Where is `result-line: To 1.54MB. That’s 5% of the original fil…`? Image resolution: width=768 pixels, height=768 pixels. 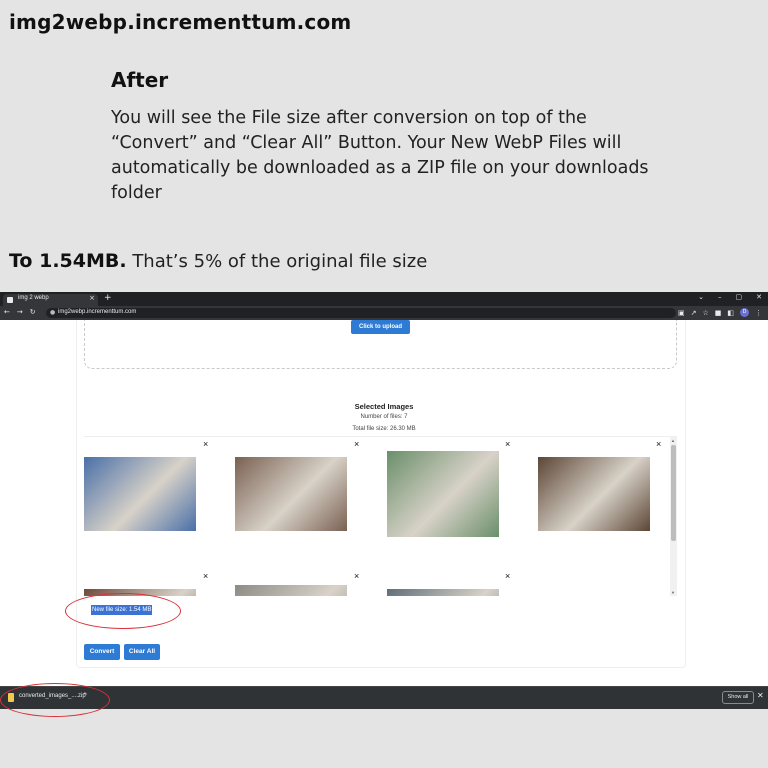 result-line: To 1.54MB. That’s 5% of the original fil… is located at coordinates (218, 261).